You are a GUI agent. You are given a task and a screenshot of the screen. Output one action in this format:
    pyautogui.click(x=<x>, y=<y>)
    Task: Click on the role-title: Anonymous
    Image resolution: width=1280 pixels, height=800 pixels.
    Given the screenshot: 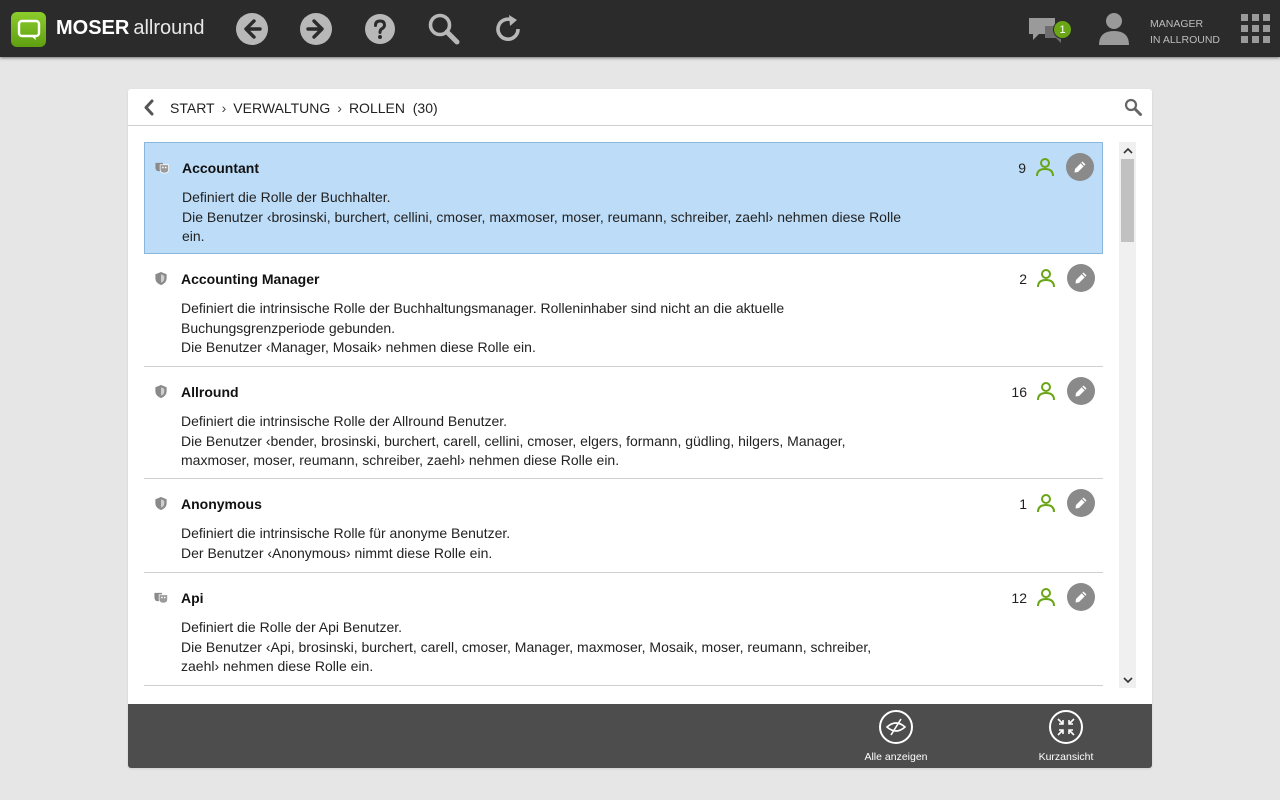 What is the action you would take?
    pyautogui.click(x=221, y=504)
    